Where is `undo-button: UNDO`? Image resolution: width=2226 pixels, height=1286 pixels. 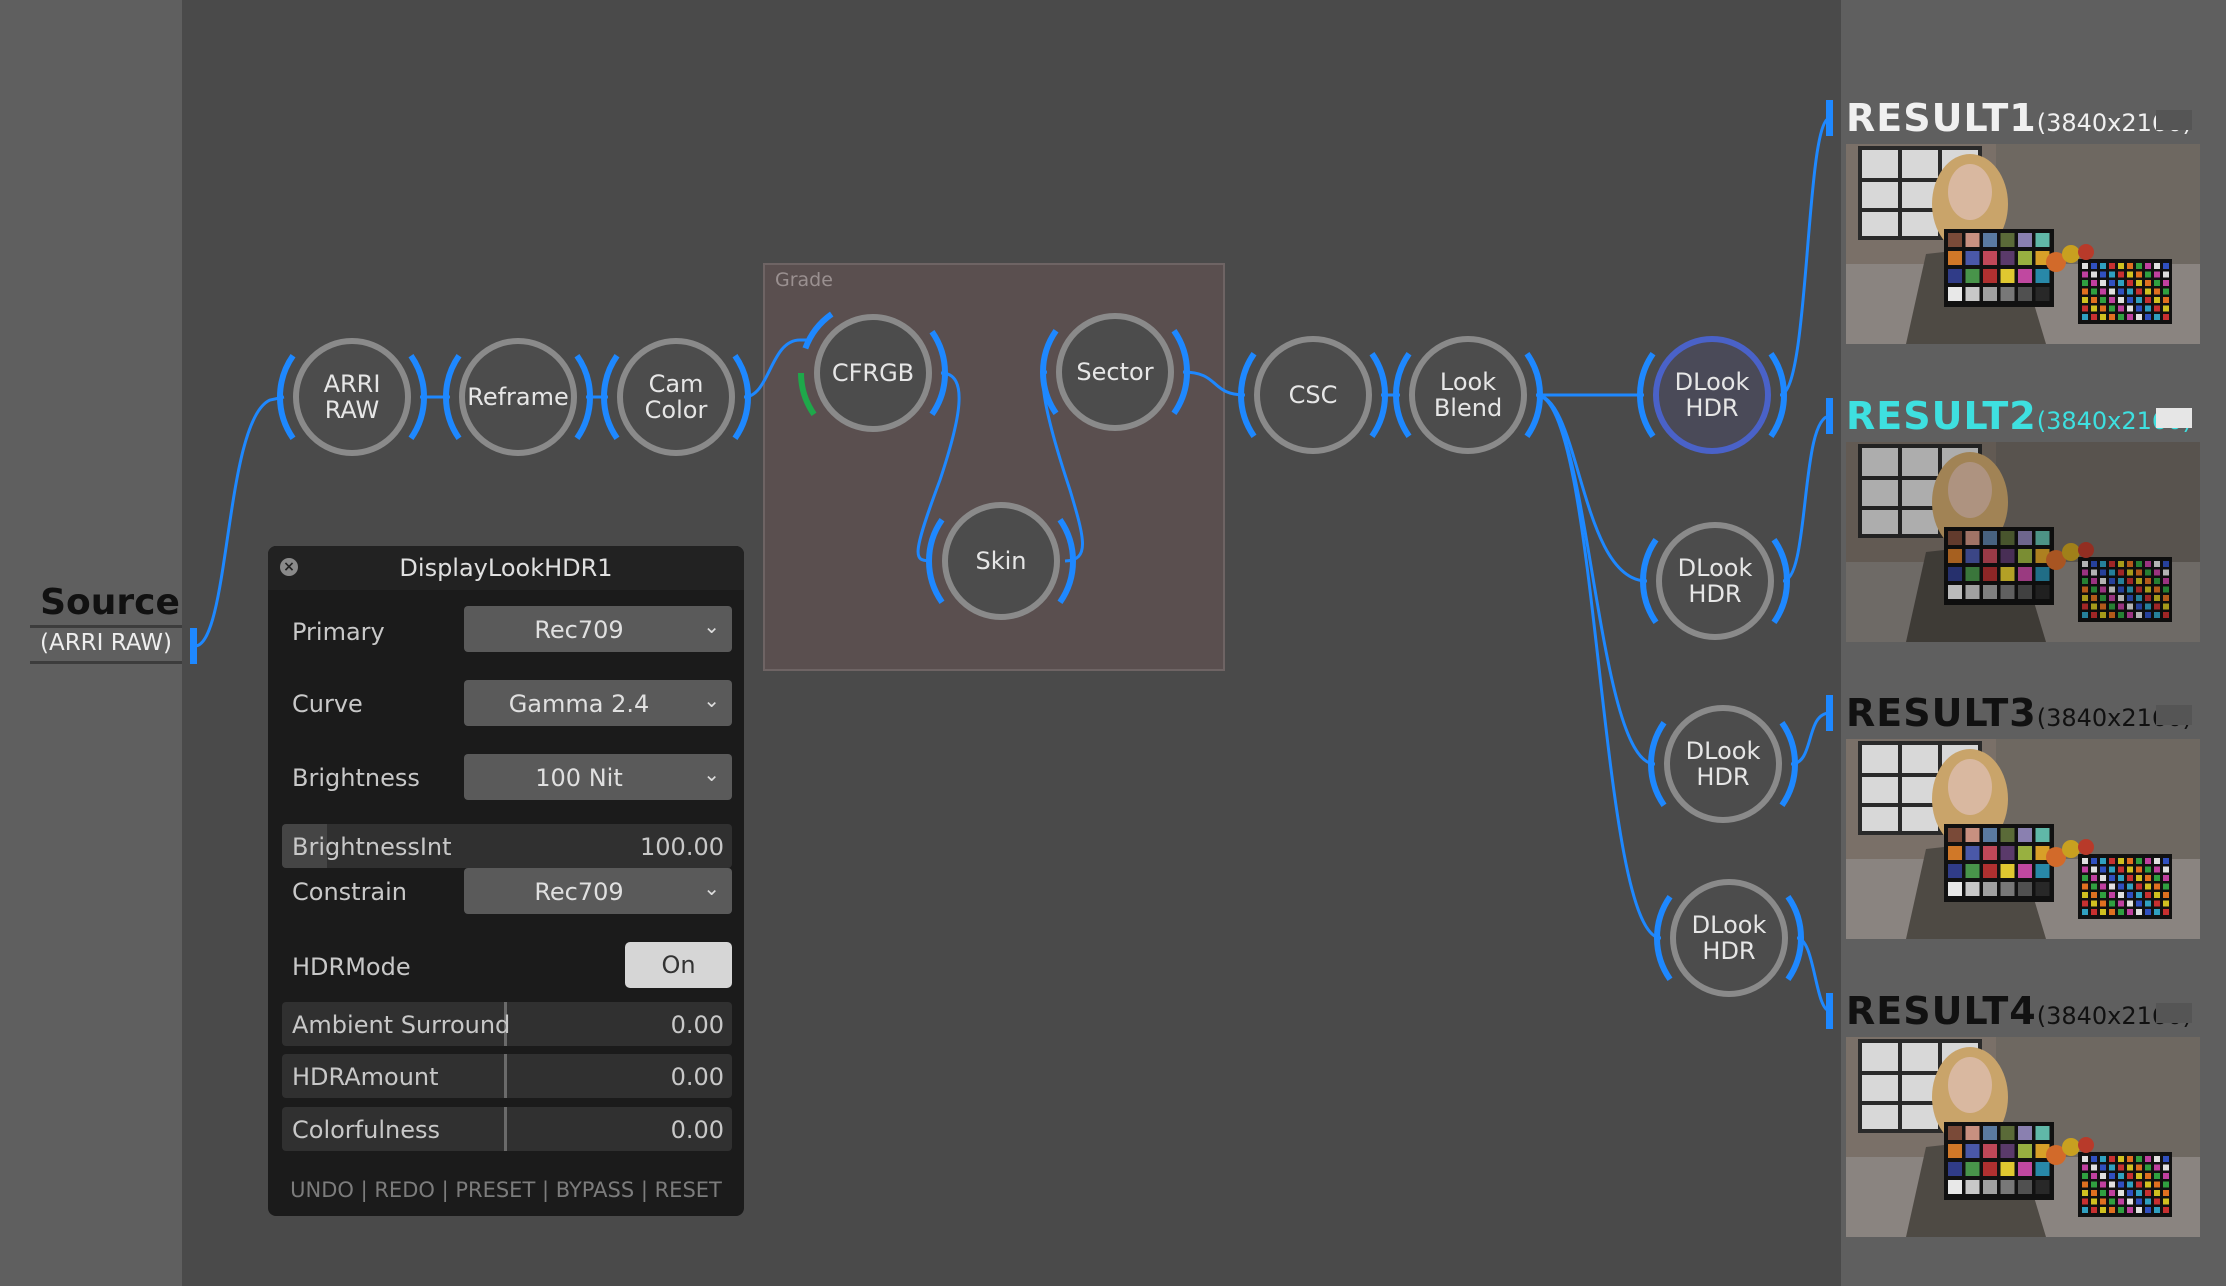
undo-button: UNDO is located at coordinates (322, 1190).